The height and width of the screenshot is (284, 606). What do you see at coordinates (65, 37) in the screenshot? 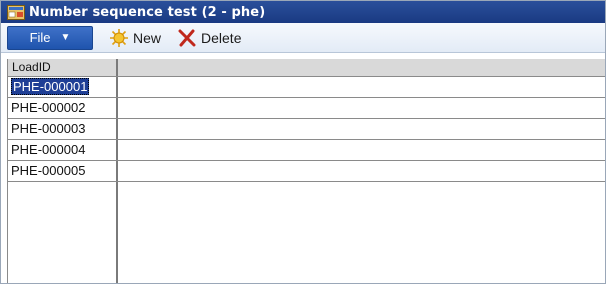
I see `chevron-down-icon: ▼` at bounding box center [65, 37].